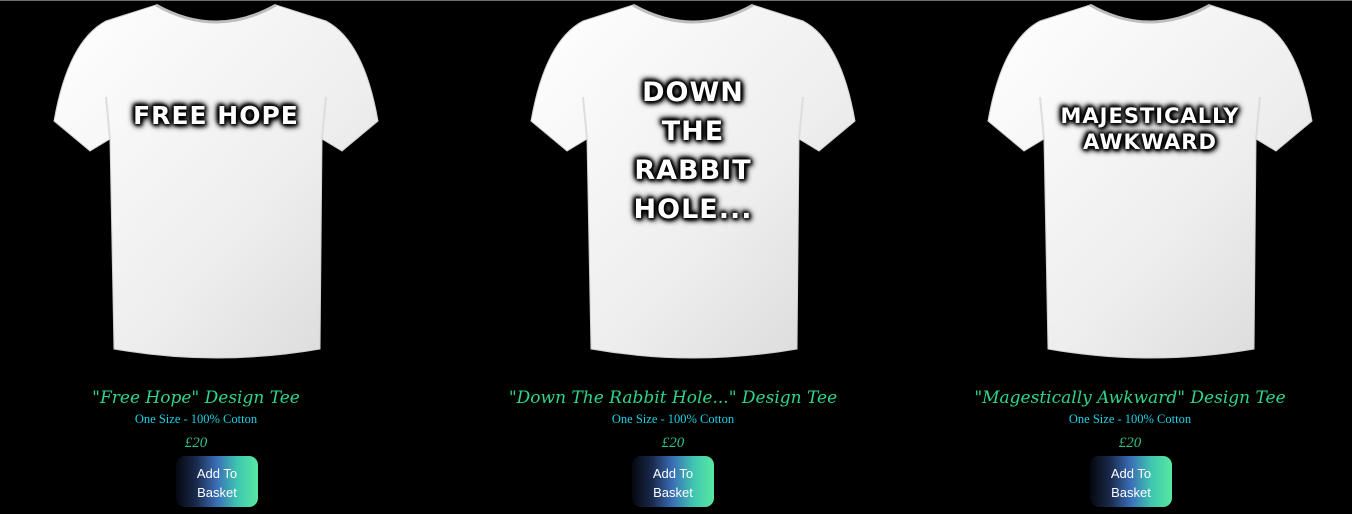 The width and height of the screenshot is (1352, 514). Describe the element at coordinates (216, 115) in the screenshot. I see `shirt-print-text: FREE HOPE` at that location.